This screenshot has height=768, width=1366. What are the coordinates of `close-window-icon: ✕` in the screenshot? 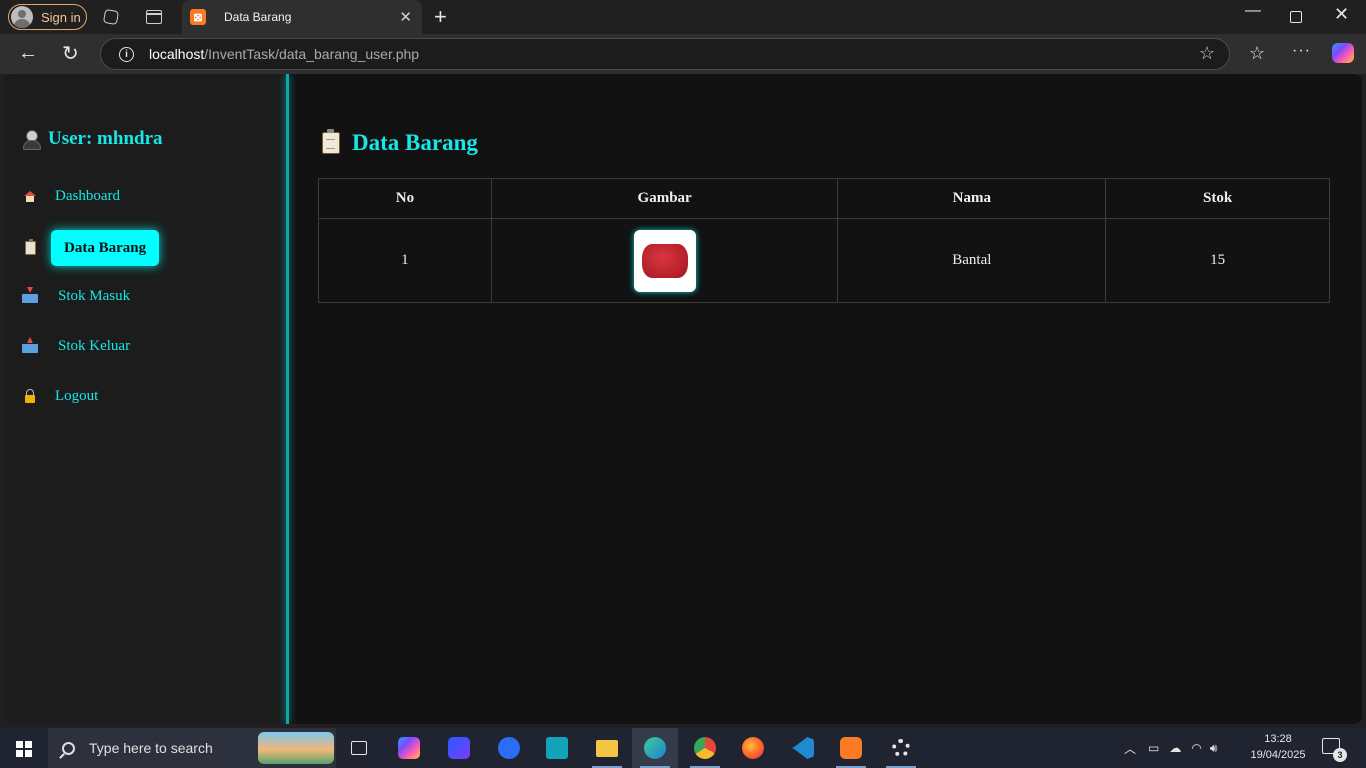 It's located at (1341, 14).